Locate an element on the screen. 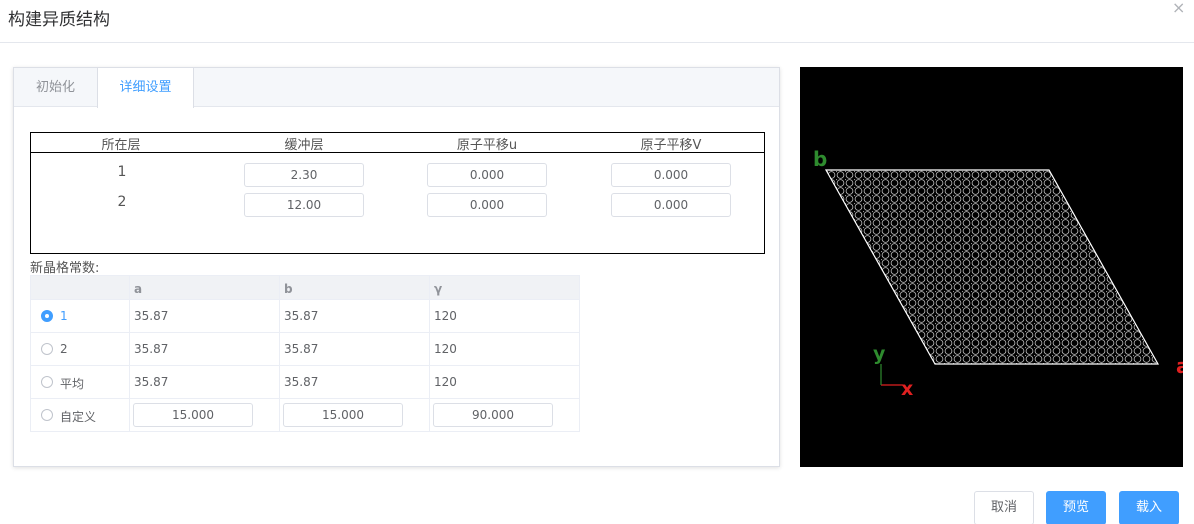 The image size is (1194, 524). custom-gamma-input is located at coordinates (493, 415).